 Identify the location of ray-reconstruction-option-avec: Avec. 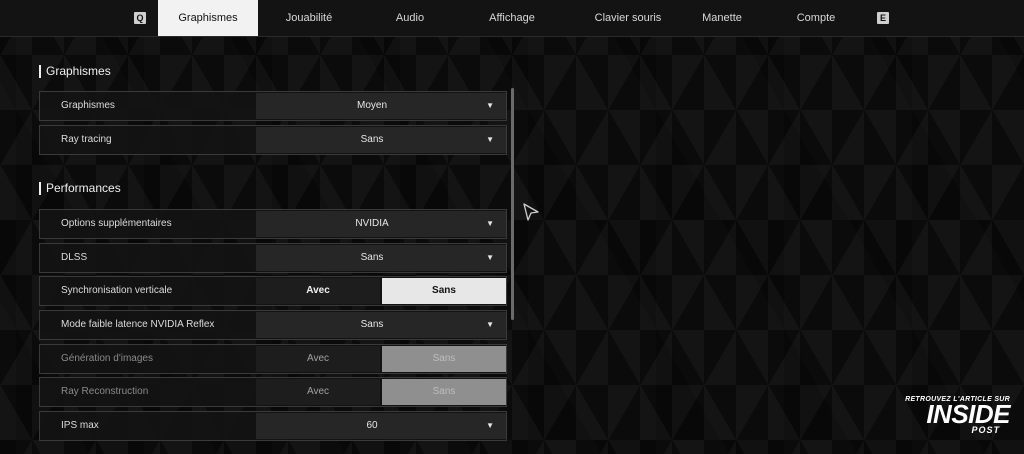
(318, 392).